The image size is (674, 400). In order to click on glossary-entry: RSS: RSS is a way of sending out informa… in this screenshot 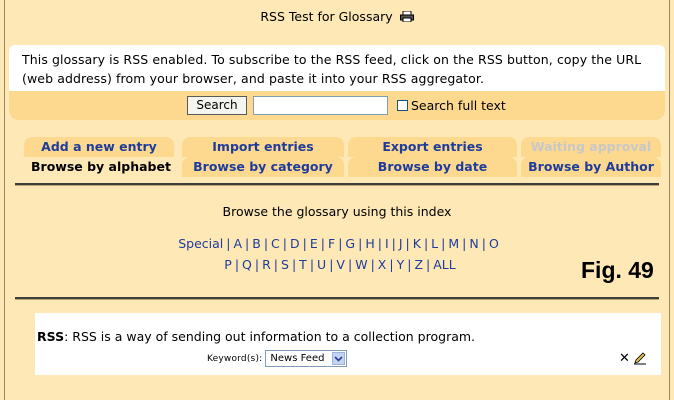, I will do `click(348, 344)`.